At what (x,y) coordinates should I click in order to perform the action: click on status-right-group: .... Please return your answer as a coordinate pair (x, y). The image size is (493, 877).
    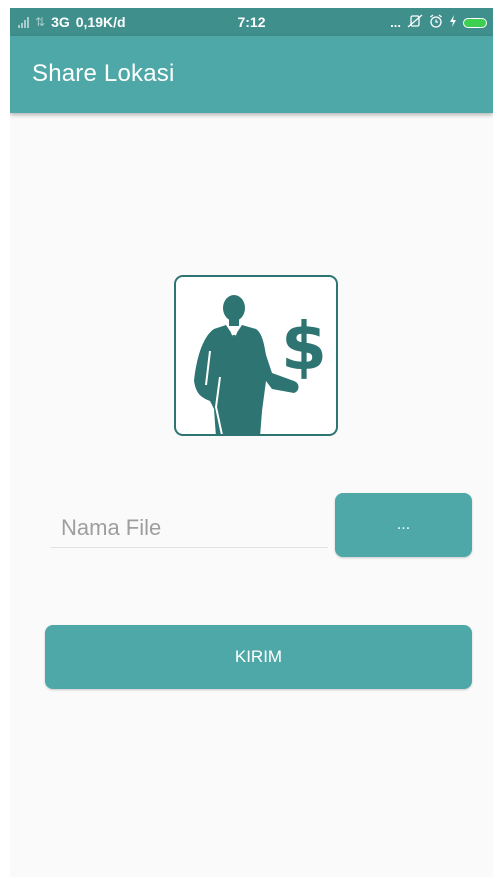
    Looking at the image, I should click on (438, 22).